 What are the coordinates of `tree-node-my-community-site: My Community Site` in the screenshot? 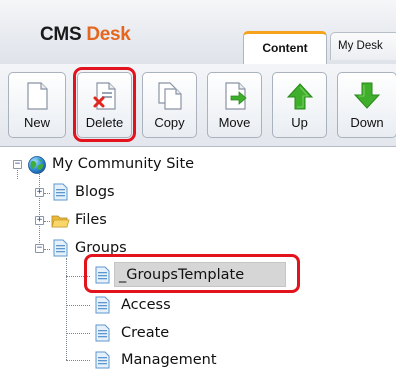 It's located at (123, 164).